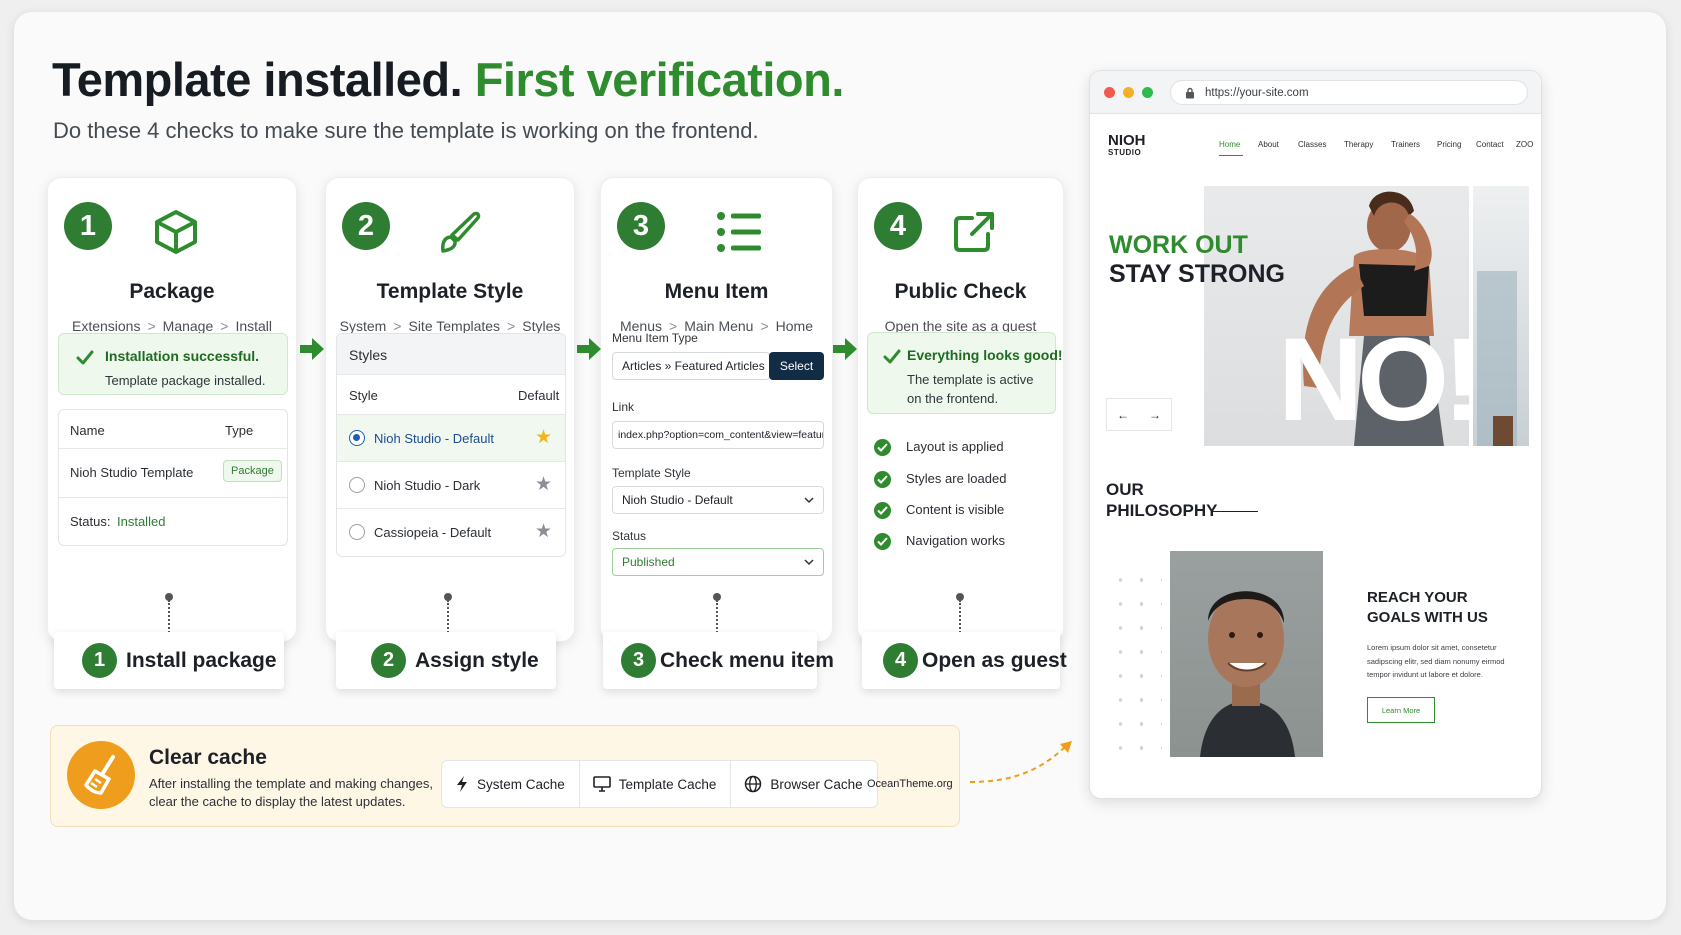 This screenshot has width=1681, height=935. I want to click on browser-cache-button: Browser Cache, so click(803, 784).